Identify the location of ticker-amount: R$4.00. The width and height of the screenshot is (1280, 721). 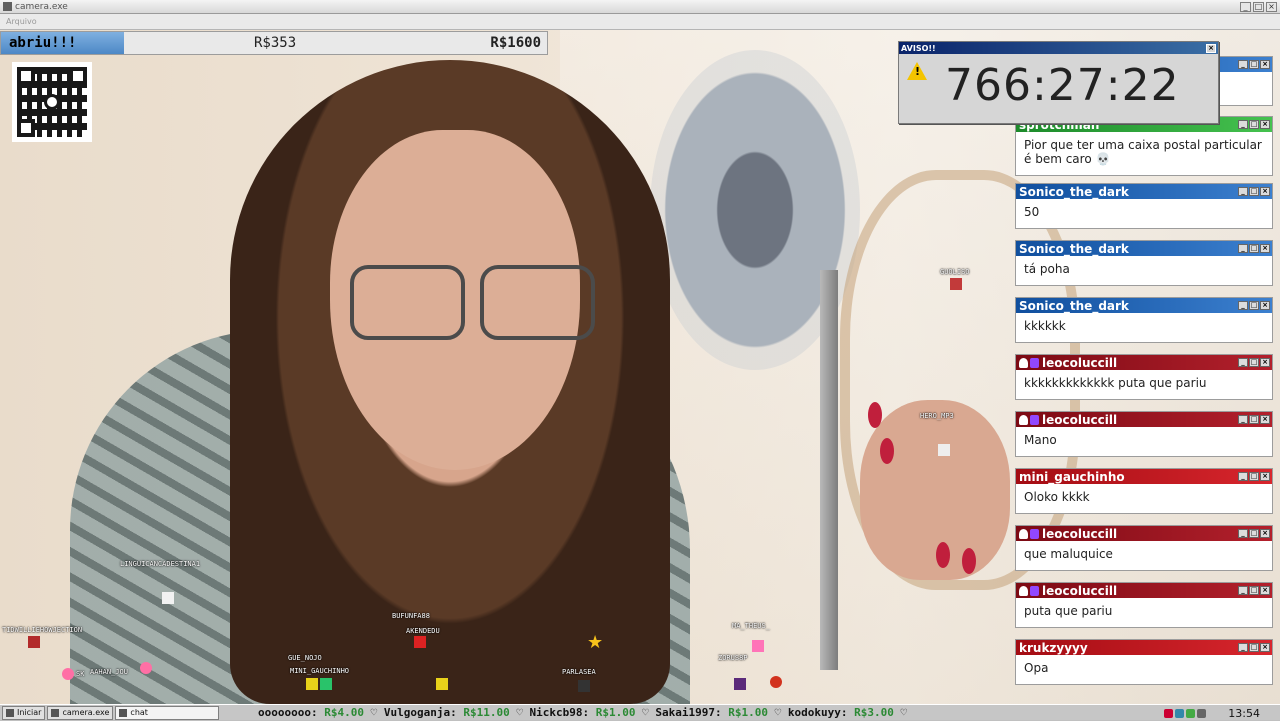
(344, 712).